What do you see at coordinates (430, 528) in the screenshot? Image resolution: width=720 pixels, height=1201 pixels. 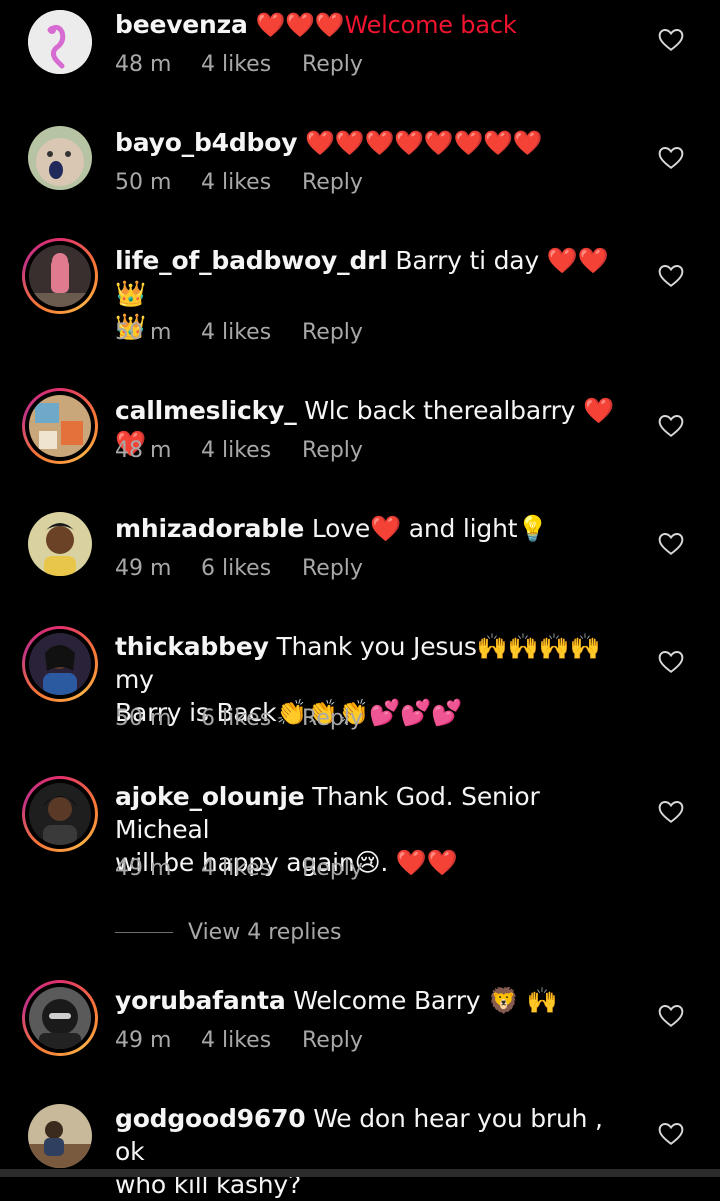 I see `comment-text: Love❤️ and light💡` at bounding box center [430, 528].